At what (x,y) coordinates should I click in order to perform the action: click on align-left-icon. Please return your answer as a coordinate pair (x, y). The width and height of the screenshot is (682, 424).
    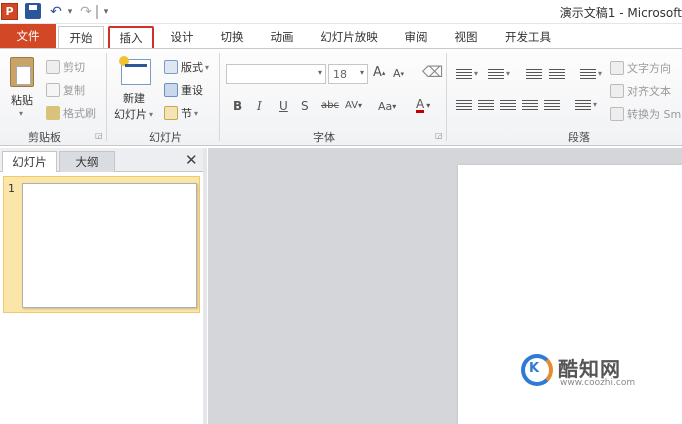
    Looking at the image, I should click on (464, 106).